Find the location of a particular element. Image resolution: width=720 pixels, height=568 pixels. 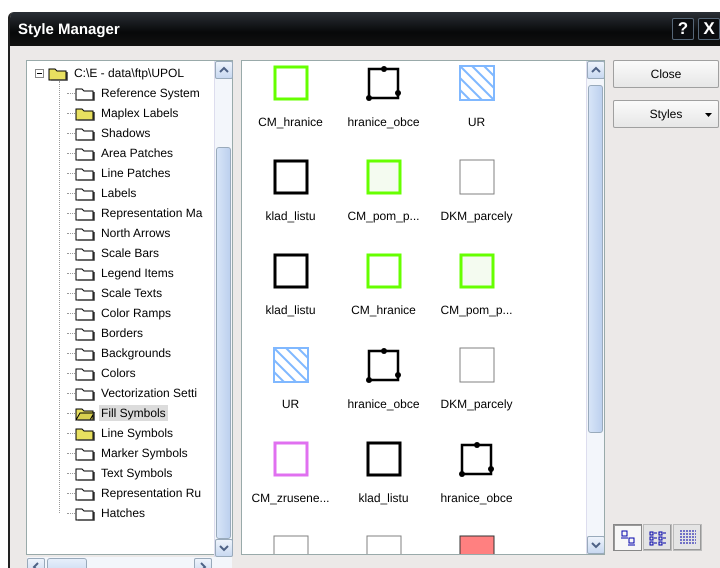

close-dialog-button: Close is located at coordinates (666, 74).